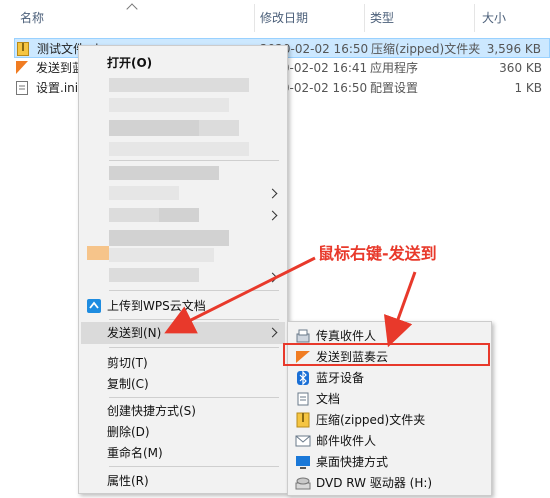 The image size is (550, 498). What do you see at coordinates (303, 378) in the screenshot?
I see `bluetooth-icon` at bounding box center [303, 378].